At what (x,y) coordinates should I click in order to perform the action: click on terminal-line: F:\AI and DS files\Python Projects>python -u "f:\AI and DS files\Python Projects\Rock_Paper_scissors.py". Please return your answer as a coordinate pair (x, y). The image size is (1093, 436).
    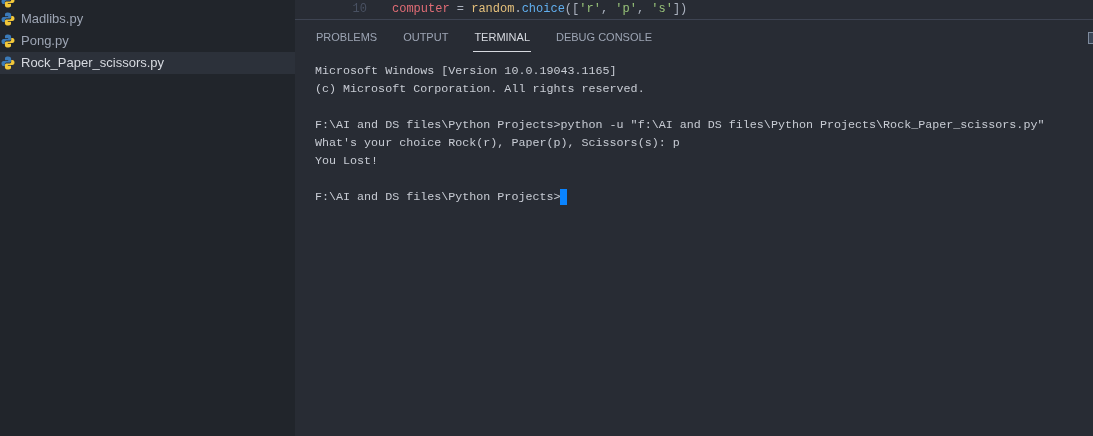
    Looking at the image, I should click on (680, 125).